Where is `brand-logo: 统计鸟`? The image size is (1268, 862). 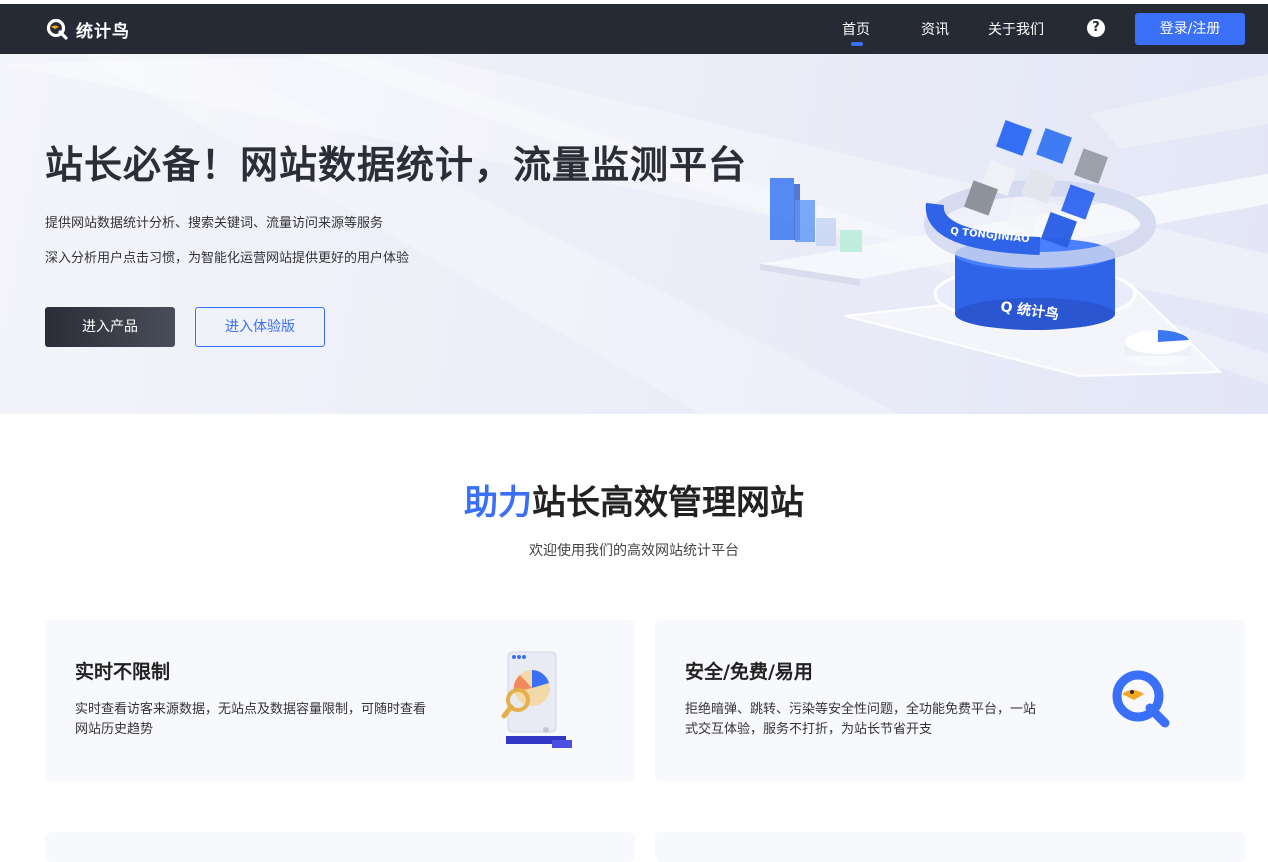
brand-logo: 统计鸟 is located at coordinates (88, 30).